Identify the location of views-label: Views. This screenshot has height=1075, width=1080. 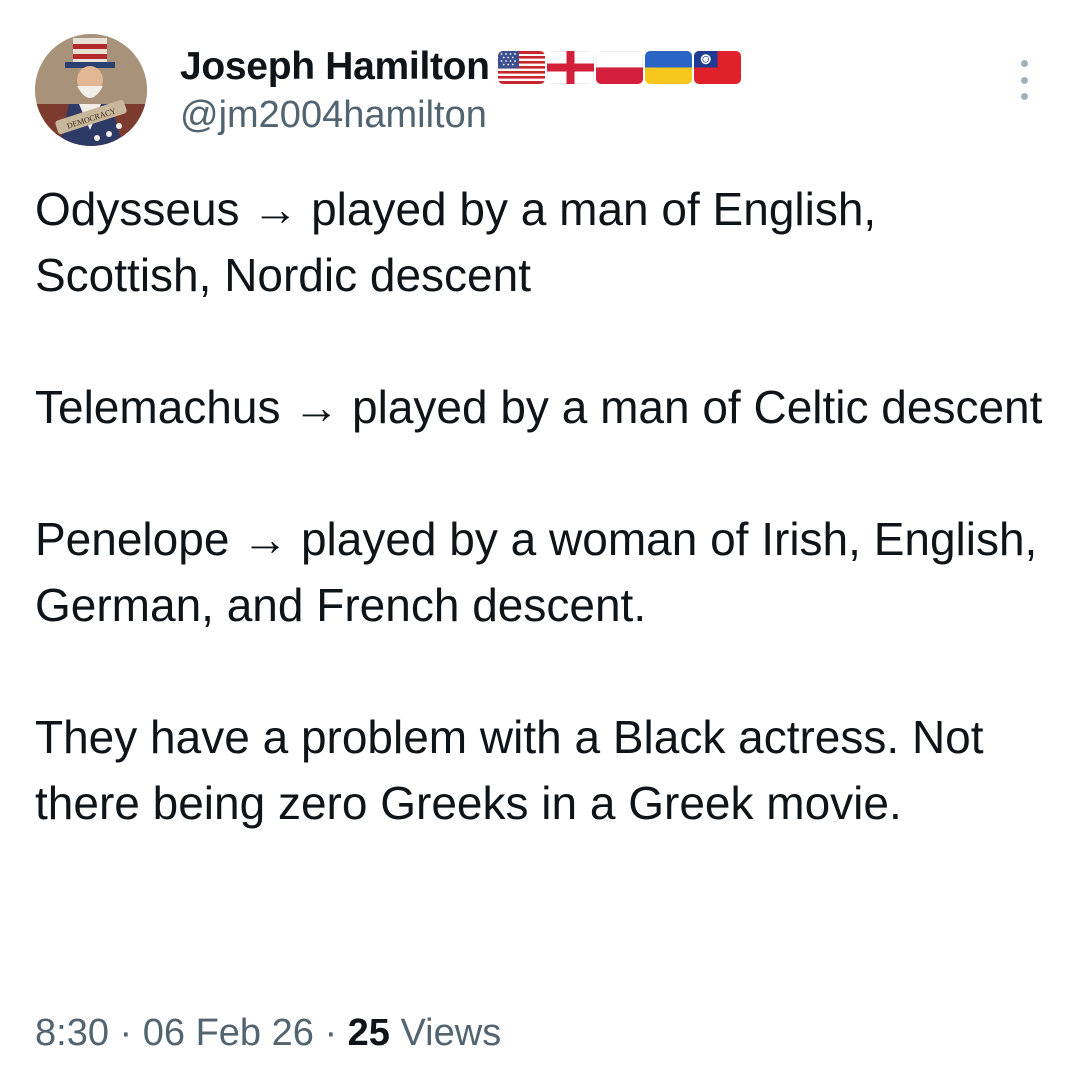
(445, 1033).